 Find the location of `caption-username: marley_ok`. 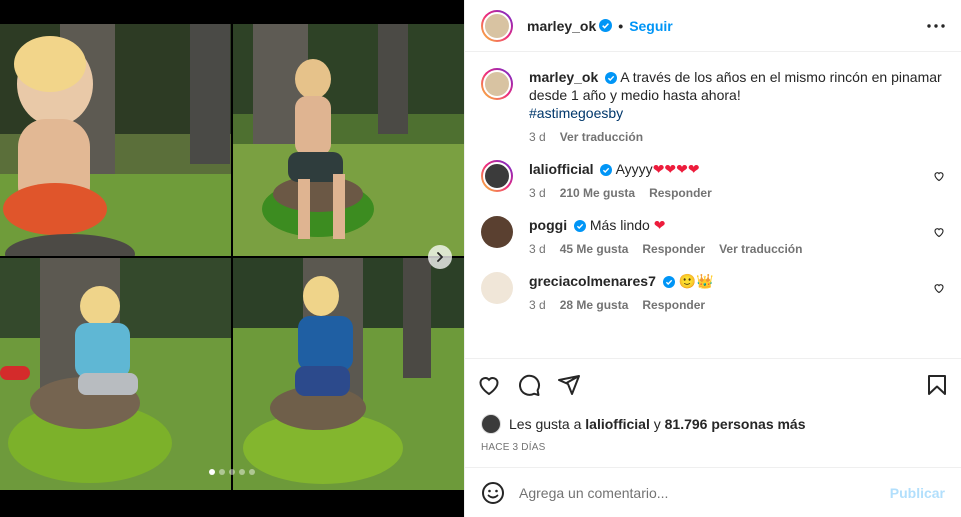

caption-username: marley_ok is located at coordinates (563, 77).